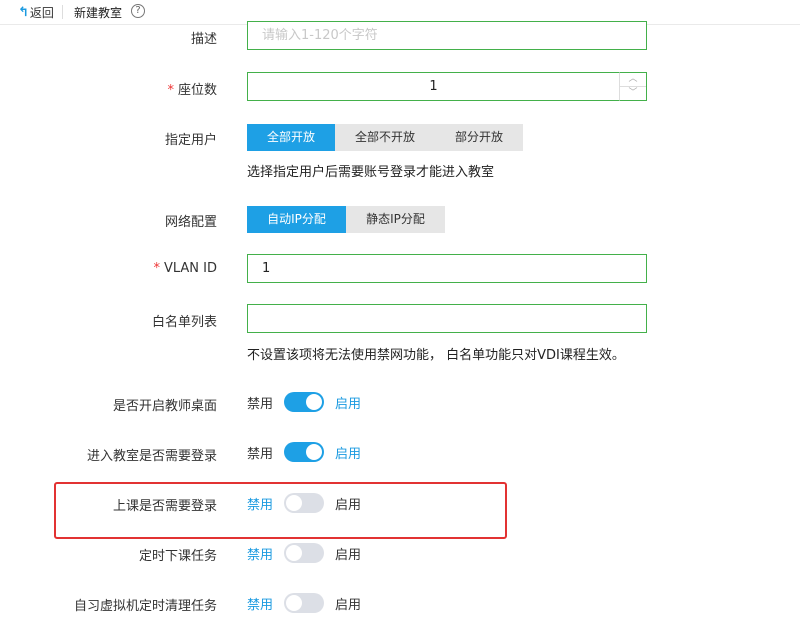  I want to click on class-login-switch, so click(304, 503).